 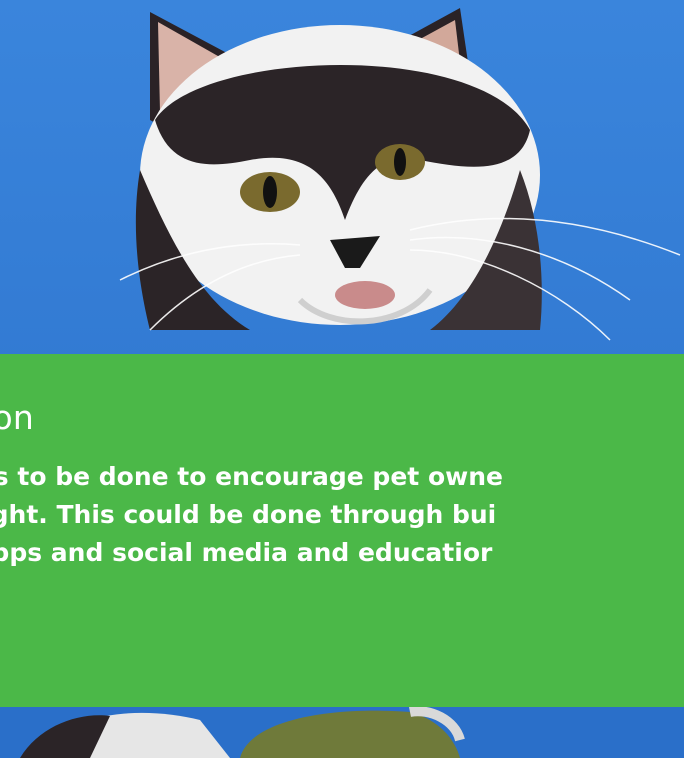 I want to click on card-body-line: eeds to be done to encourage pet owne, so click(x=251, y=476).